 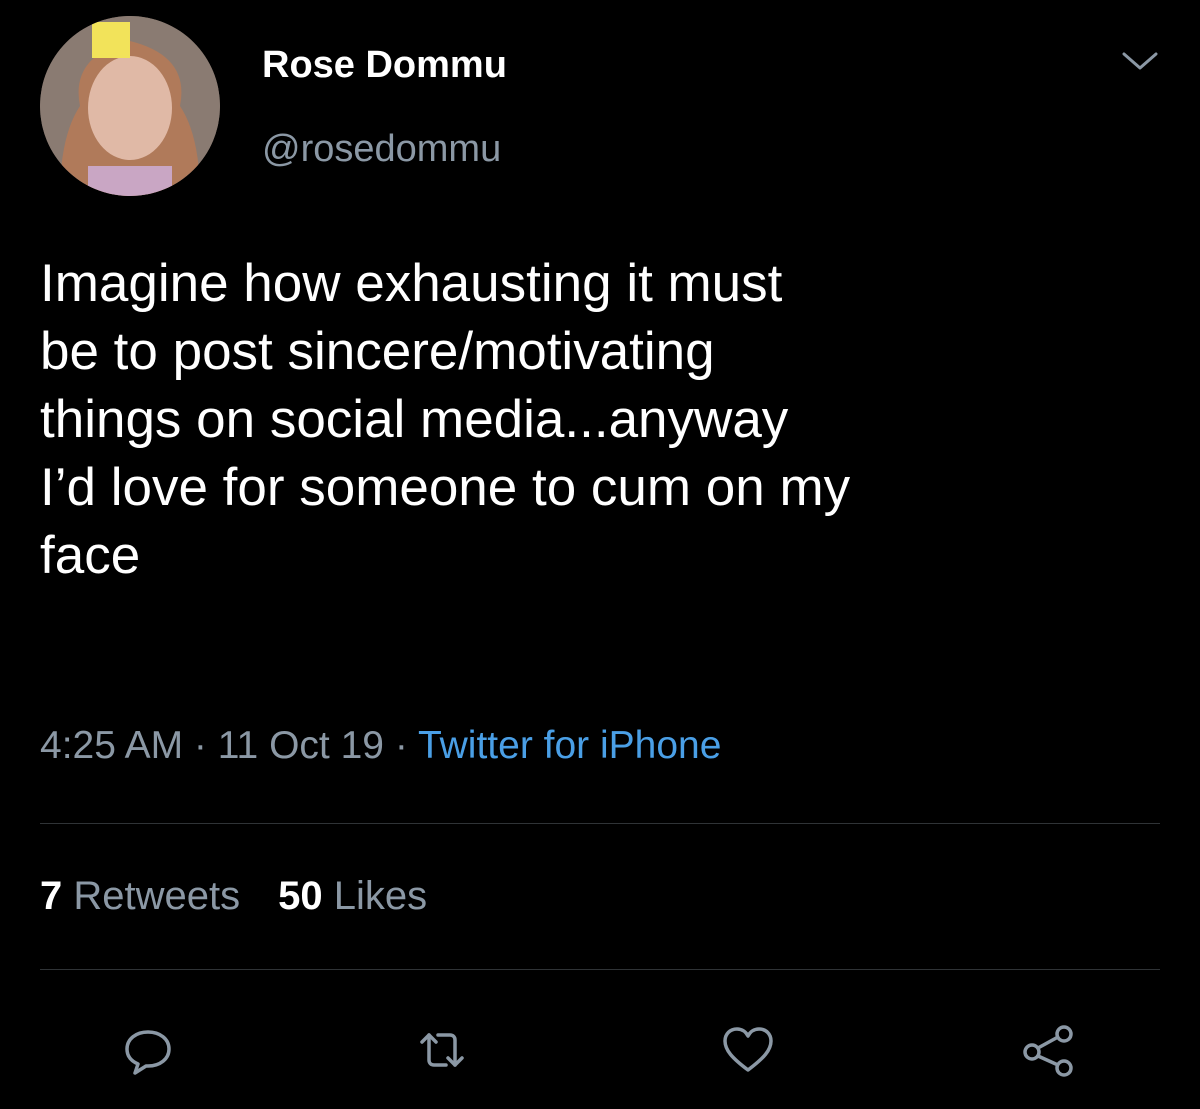 What do you see at coordinates (1048, 1050) in the screenshot?
I see `share-icon` at bounding box center [1048, 1050].